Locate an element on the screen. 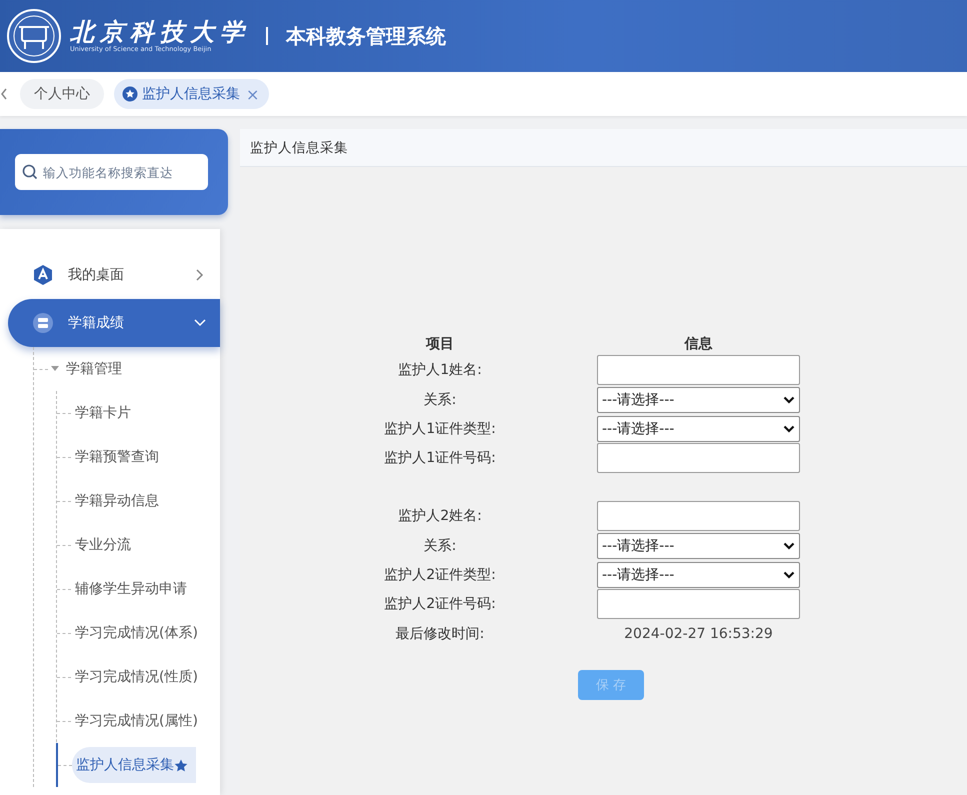  search-field: 输入功能名称搜索直达 is located at coordinates (111, 172).